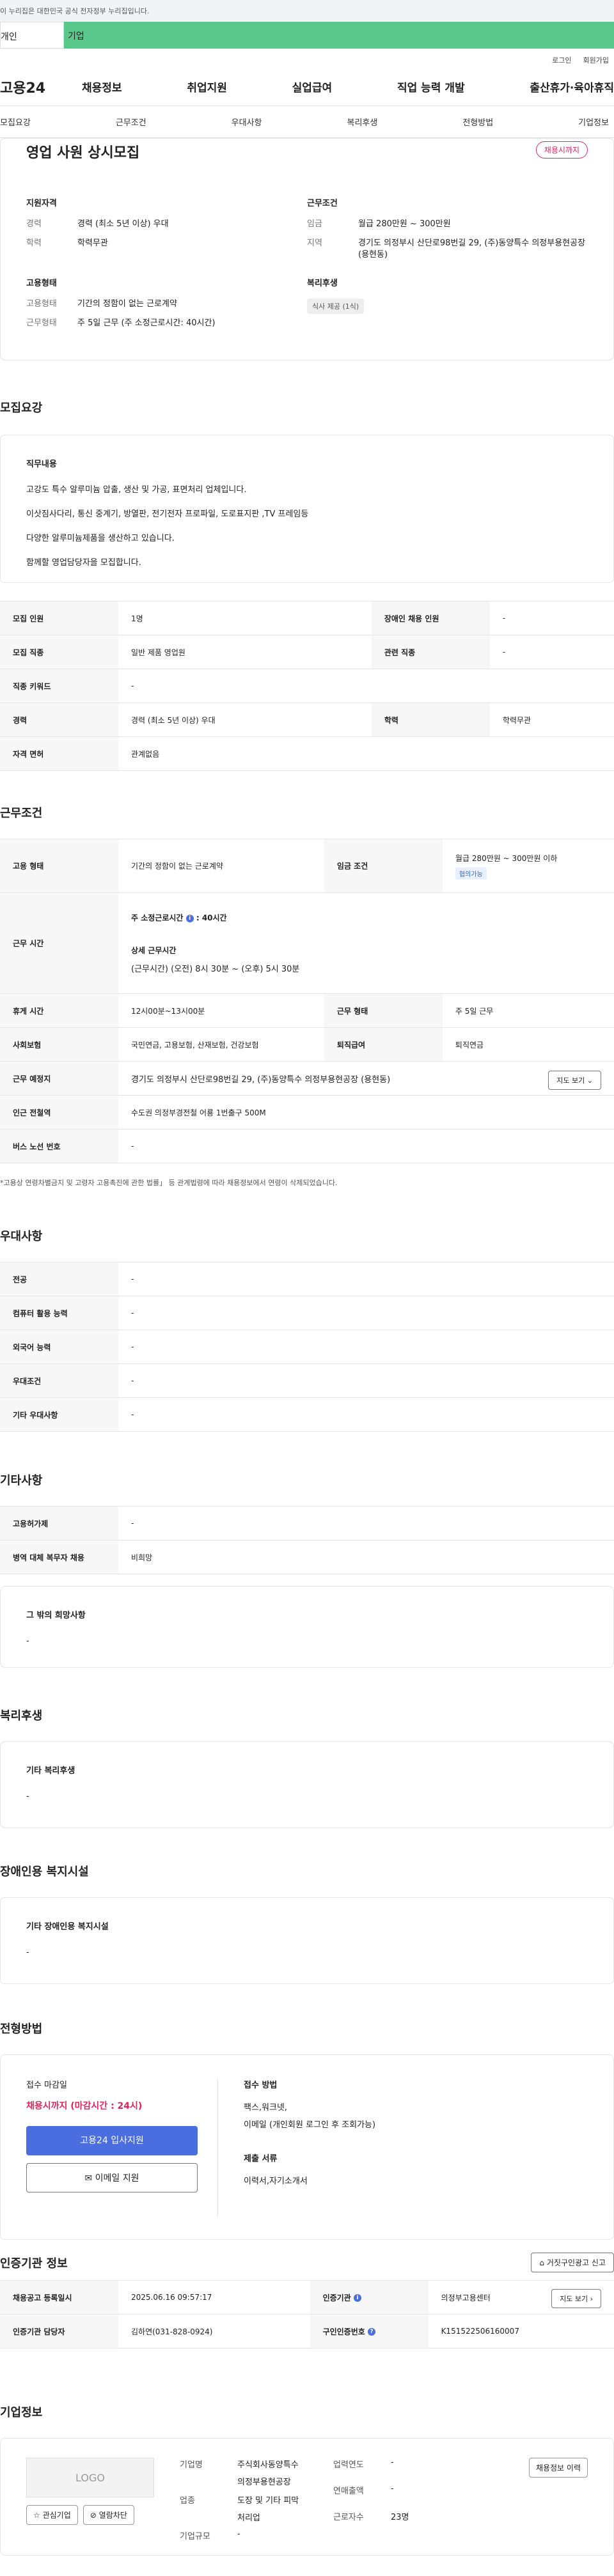 The height and width of the screenshot is (2576, 614). What do you see at coordinates (593, 122) in the screenshot?
I see `tab-company-info: 기업정보` at bounding box center [593, 122].